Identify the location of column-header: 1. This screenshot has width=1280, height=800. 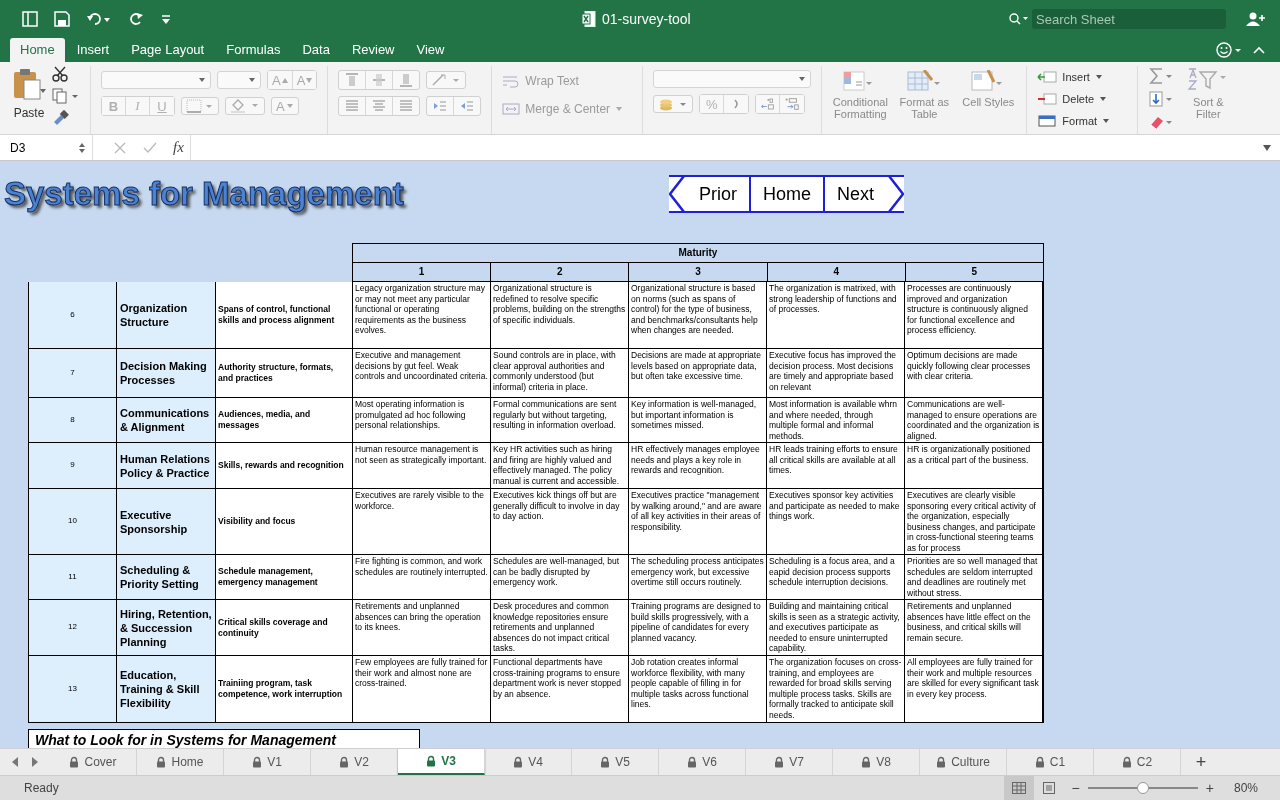
(422, 272).